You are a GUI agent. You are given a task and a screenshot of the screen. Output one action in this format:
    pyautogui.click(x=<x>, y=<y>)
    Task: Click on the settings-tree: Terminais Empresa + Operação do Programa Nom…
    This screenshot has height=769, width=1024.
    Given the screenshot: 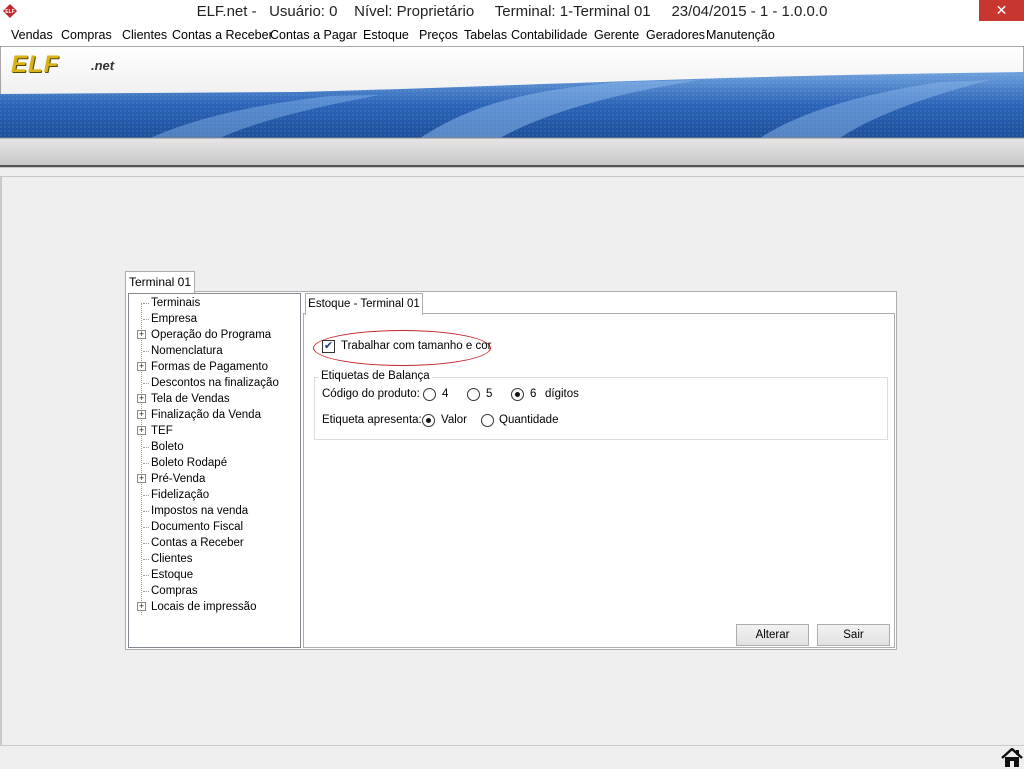 What is the action you would take?
    pyautogui.click(x=214, y=470)
    